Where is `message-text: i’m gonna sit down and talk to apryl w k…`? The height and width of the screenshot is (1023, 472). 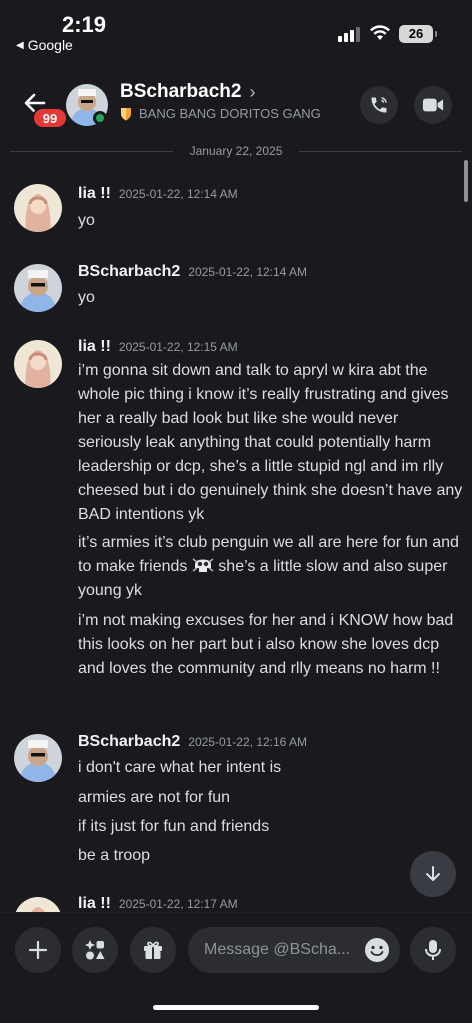 message-text: i’m gonna sit down and talk to apryl w k… is located at coordinates (270, 442).